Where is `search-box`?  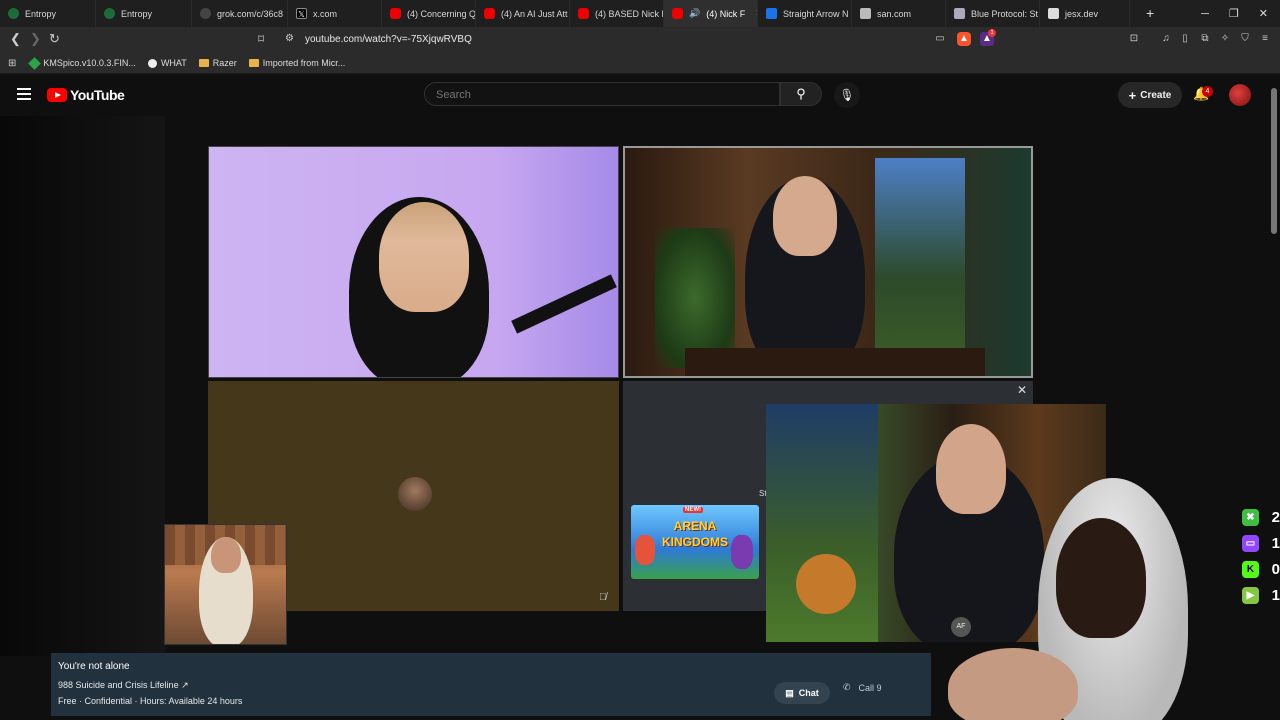
search-box is located at coordinates (602, 94).